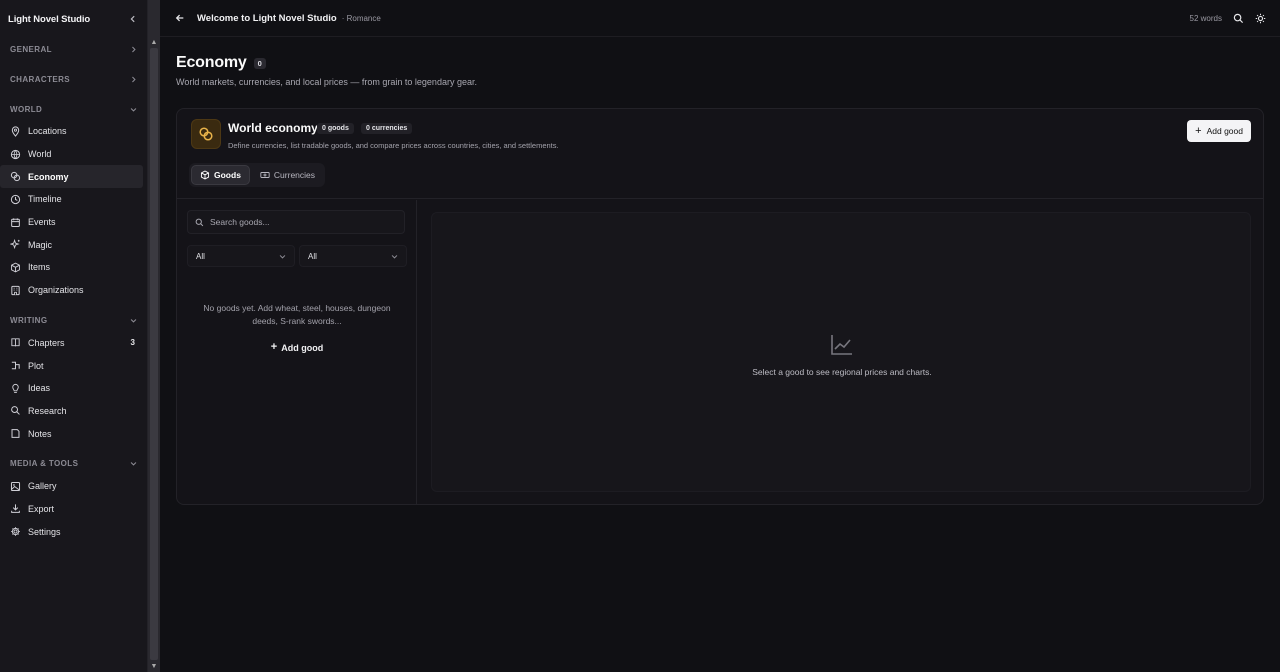  I want to click on sidebar-item-settings: Settings, so click(71, 531).